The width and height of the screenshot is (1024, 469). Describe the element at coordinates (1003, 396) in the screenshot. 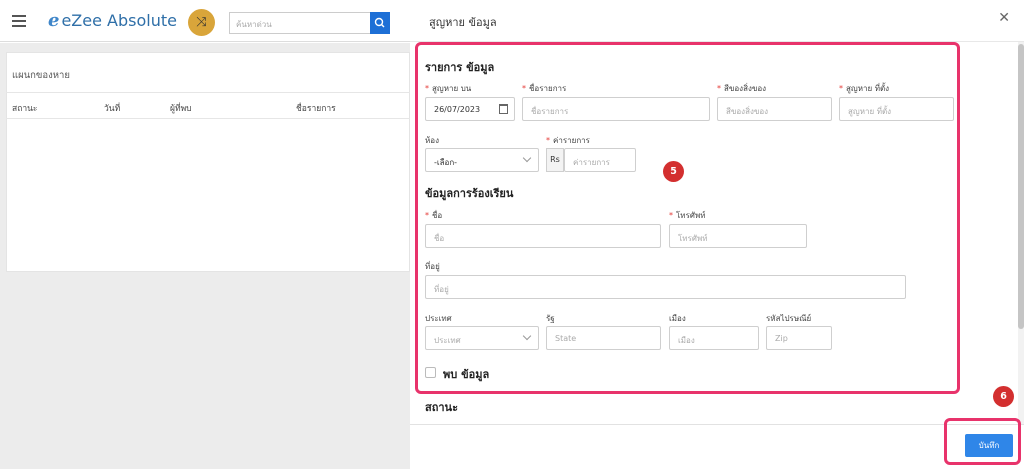

I see `callout-6: 6` at that location.